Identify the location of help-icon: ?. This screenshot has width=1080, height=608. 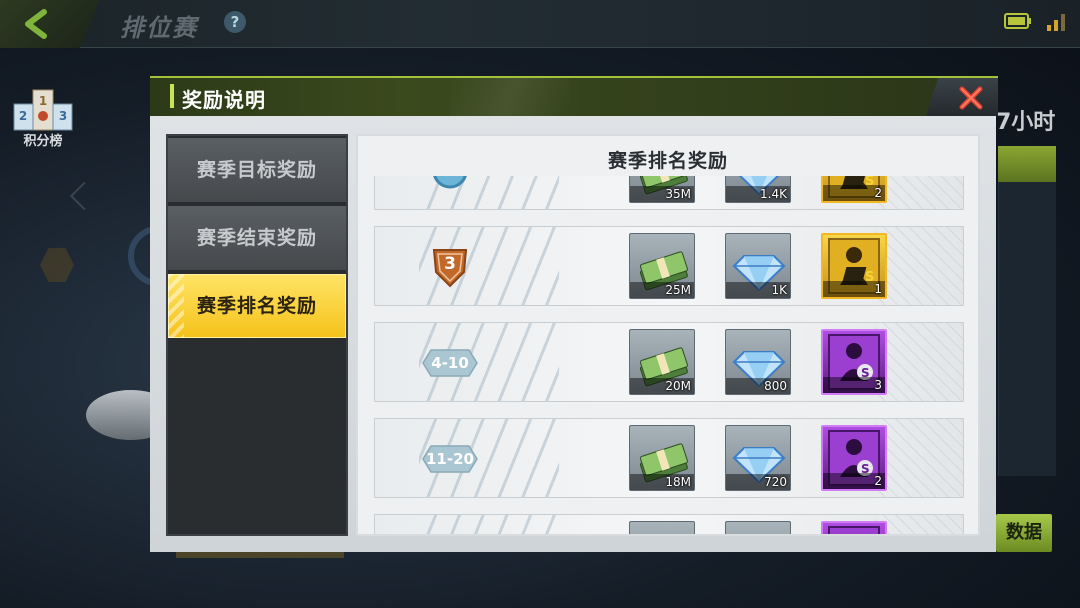
(235, 22).